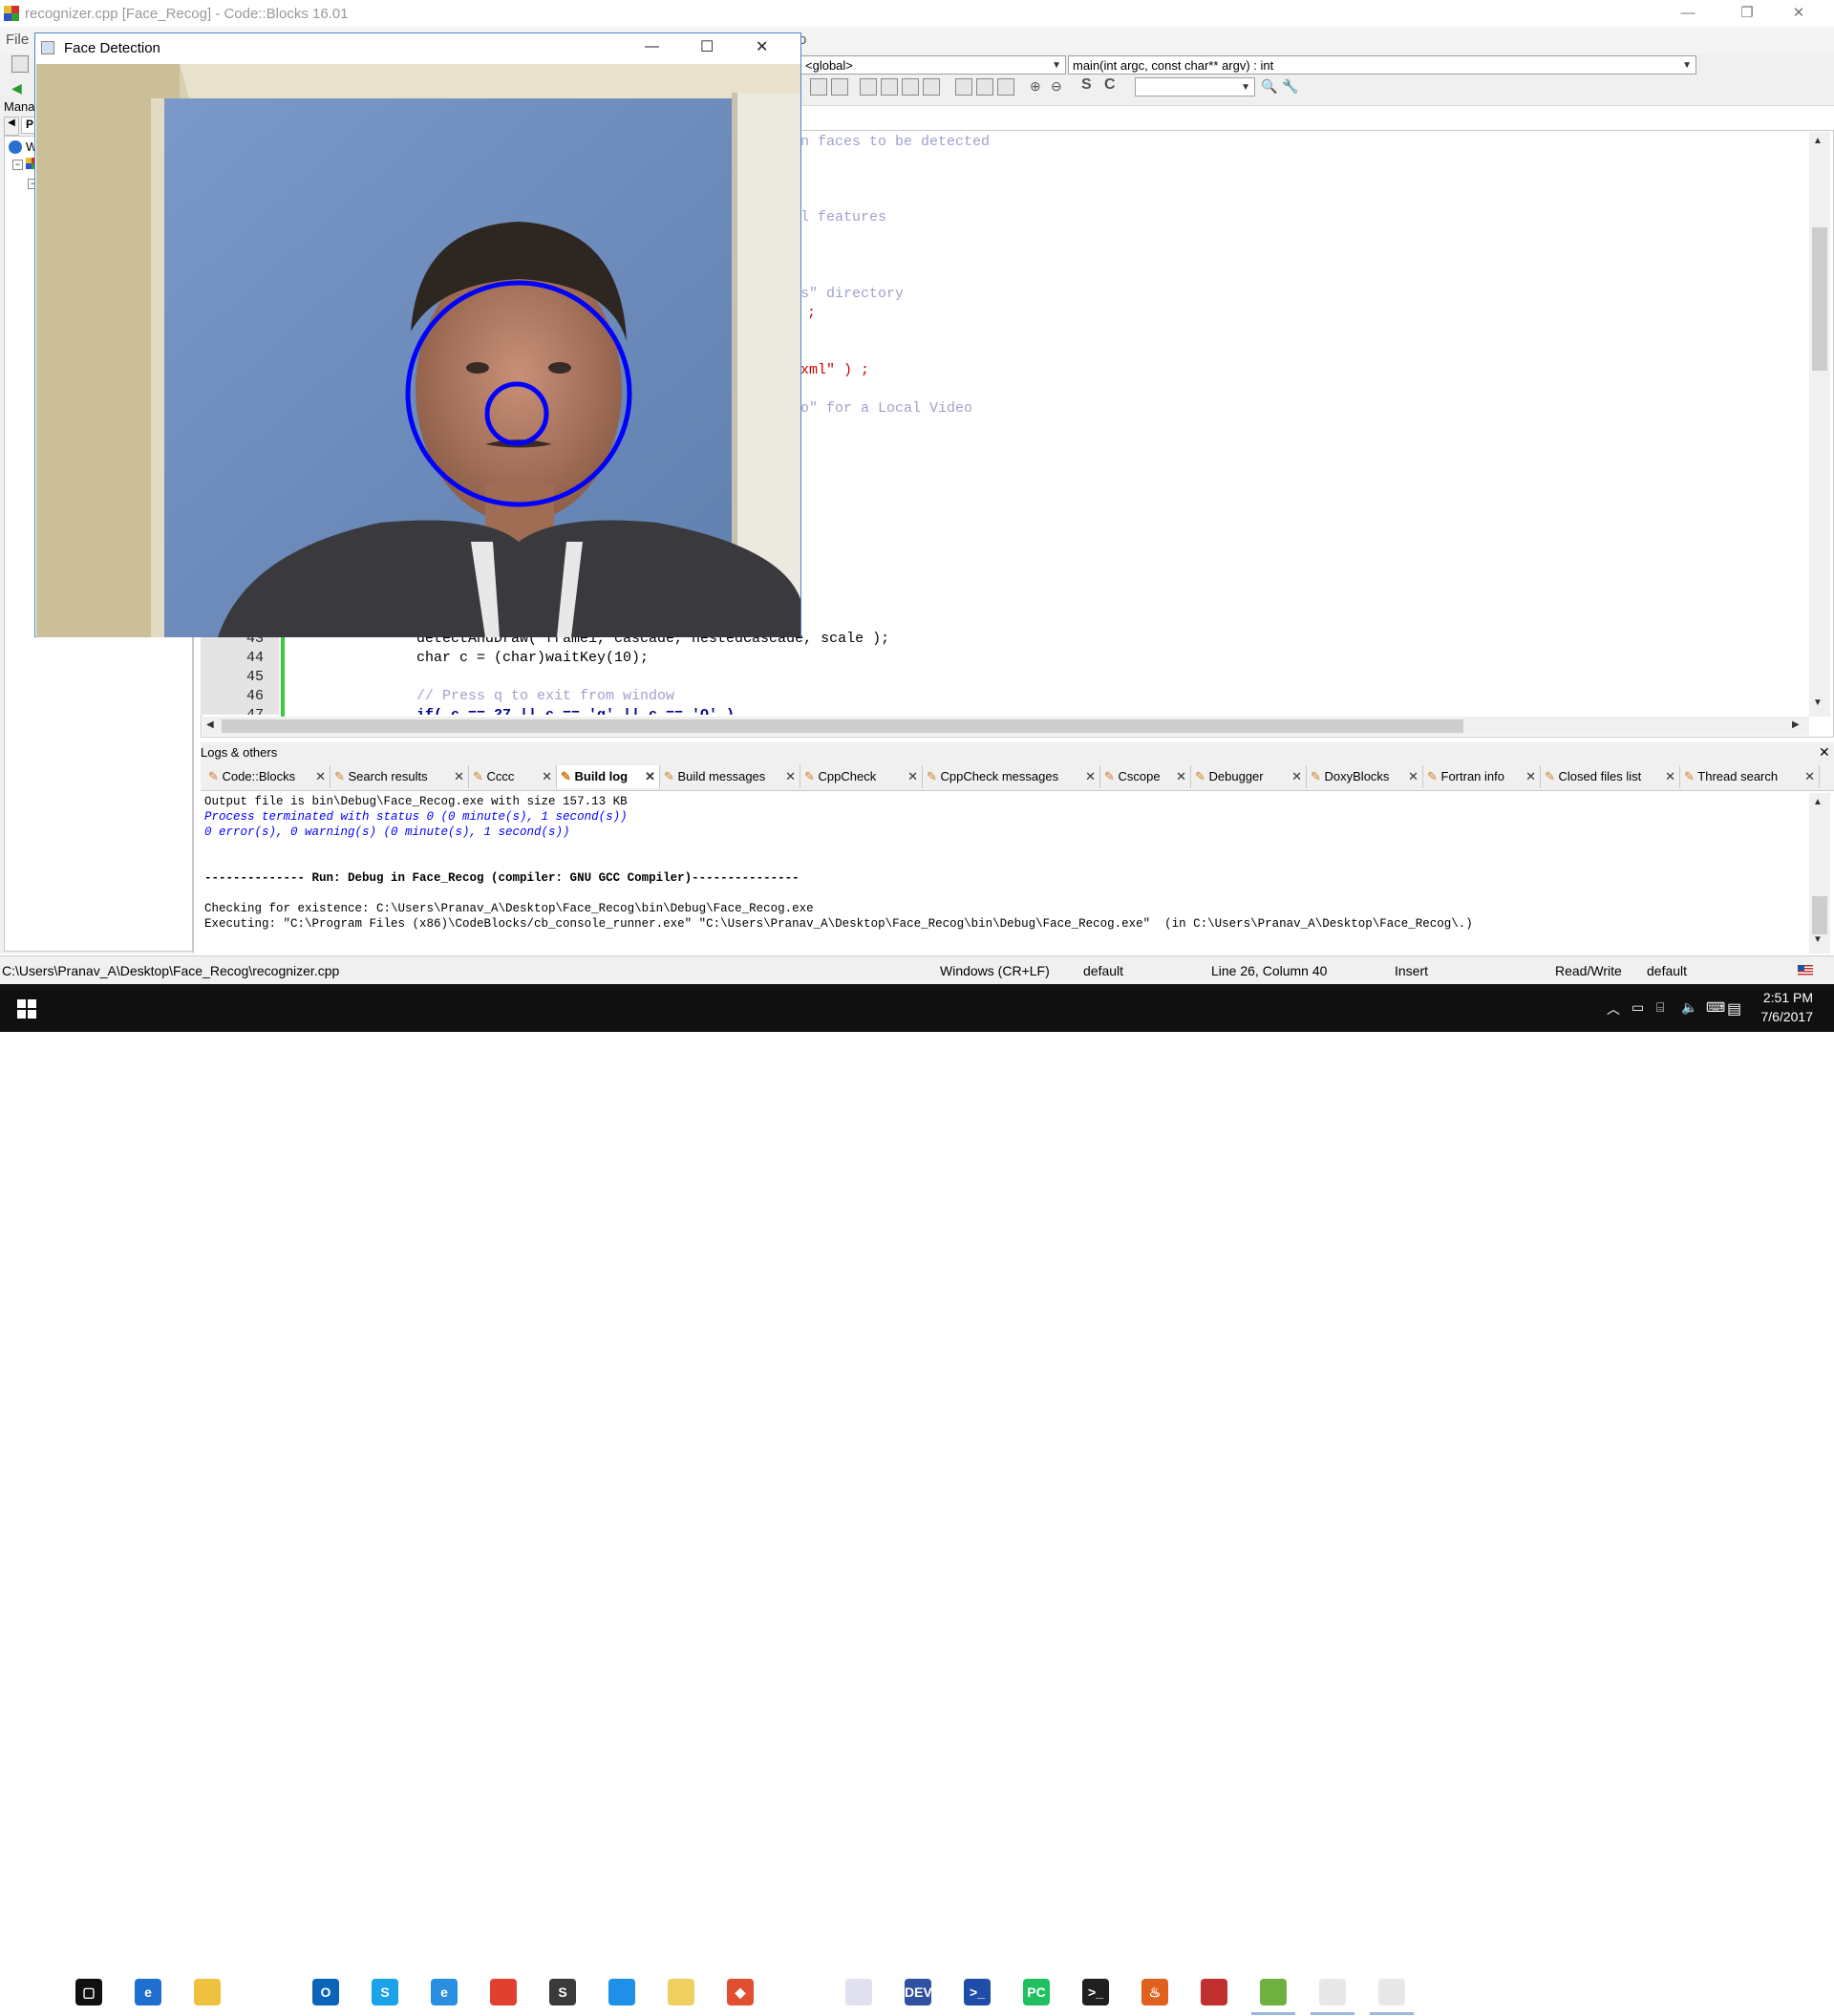 The image size is (1834, 2016). What do you see at coordinates (1036, 1992) in the screenshot?
I see `pycharm-icon: PC` at bounding box center [1036, 1992].